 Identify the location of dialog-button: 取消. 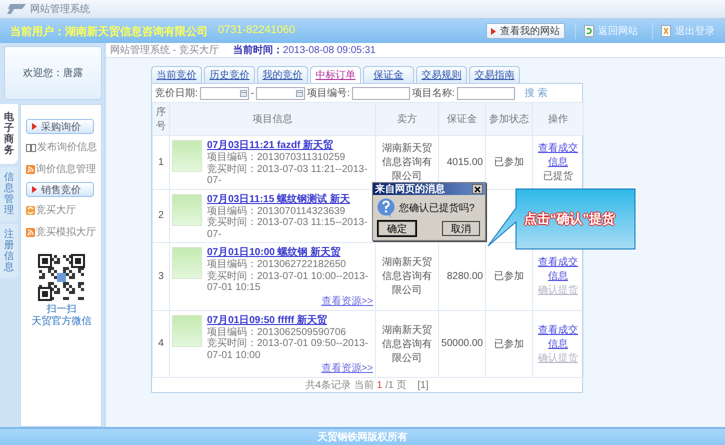
(461, 228).